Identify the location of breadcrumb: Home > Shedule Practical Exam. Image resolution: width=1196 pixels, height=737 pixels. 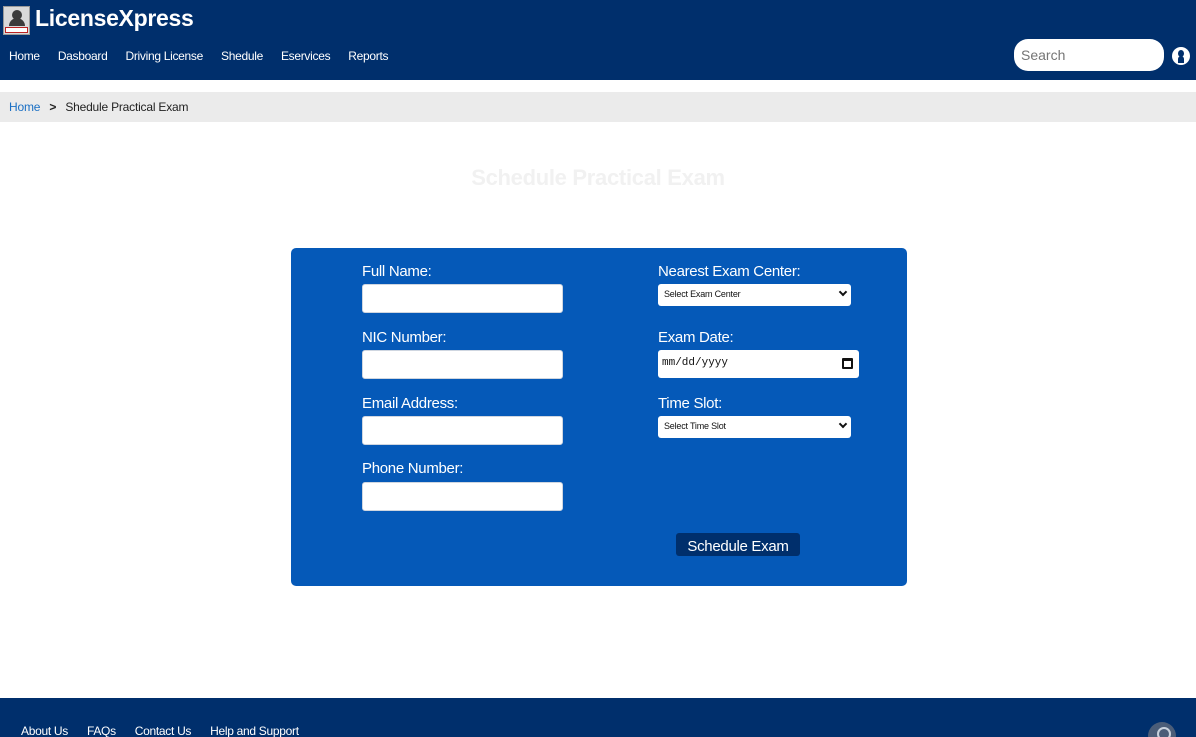
(598, 107).